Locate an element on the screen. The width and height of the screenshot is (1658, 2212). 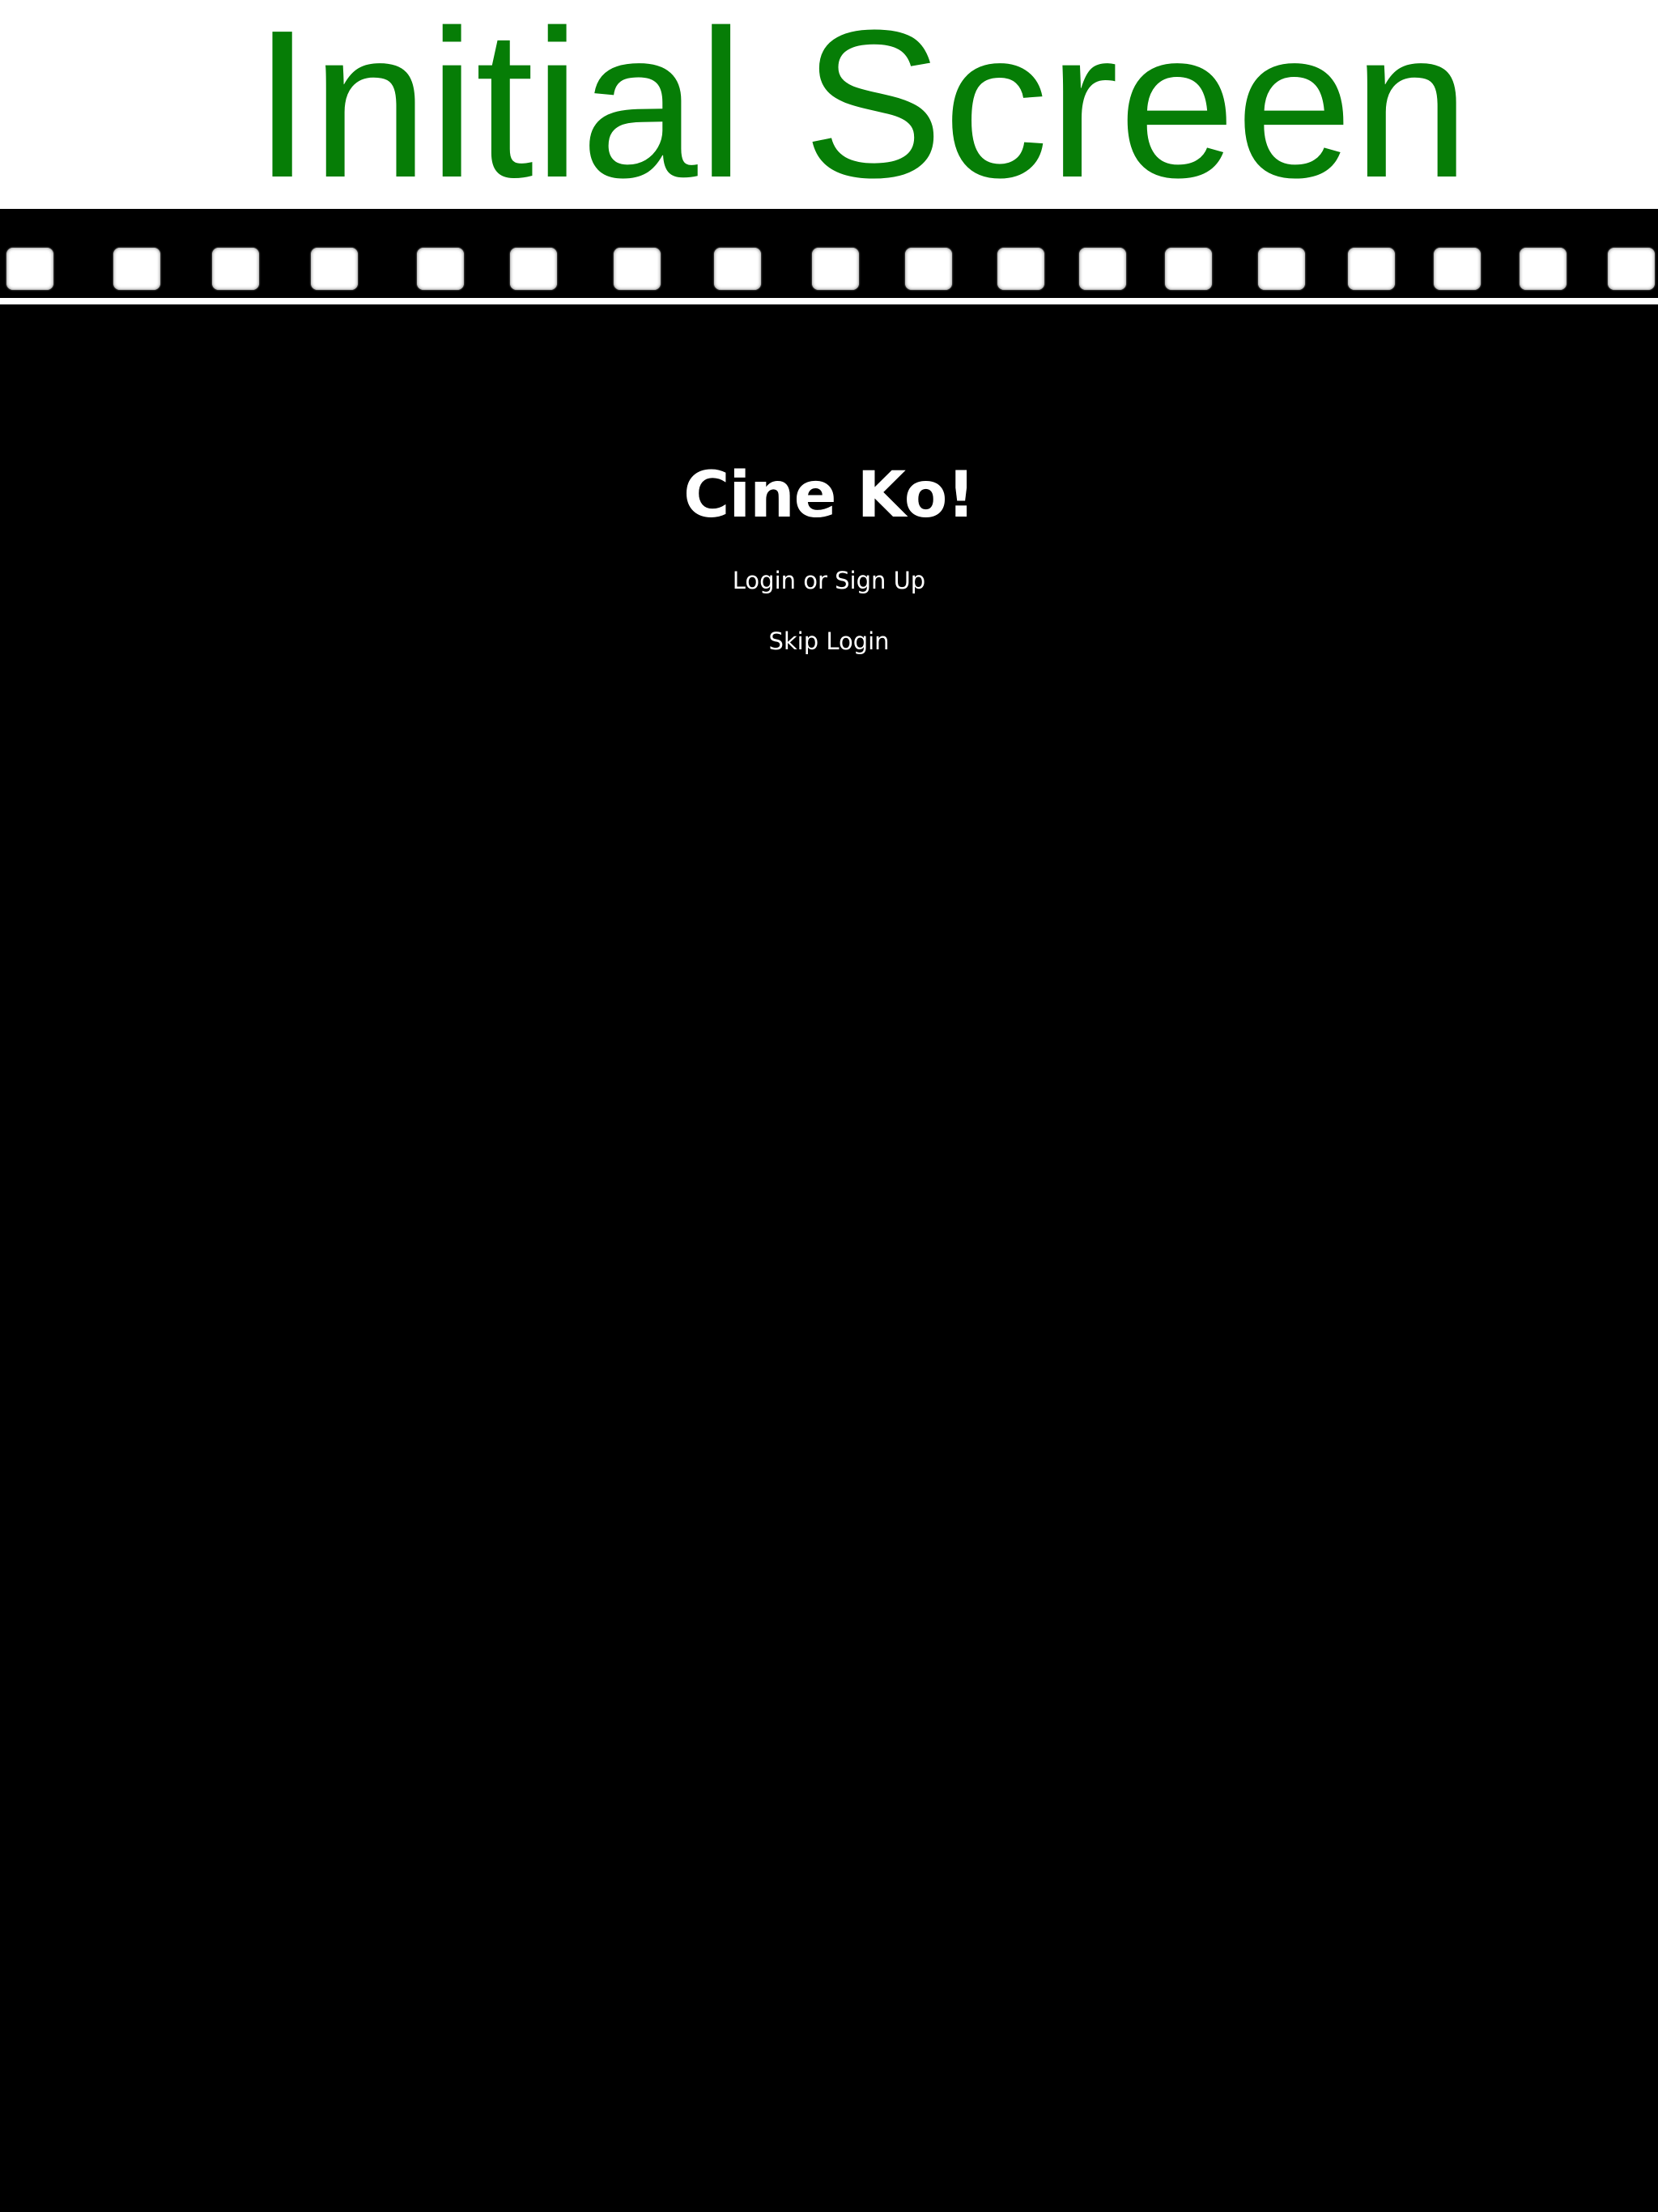
screen-title: Initial Screen is located at coordinates (861, 111).